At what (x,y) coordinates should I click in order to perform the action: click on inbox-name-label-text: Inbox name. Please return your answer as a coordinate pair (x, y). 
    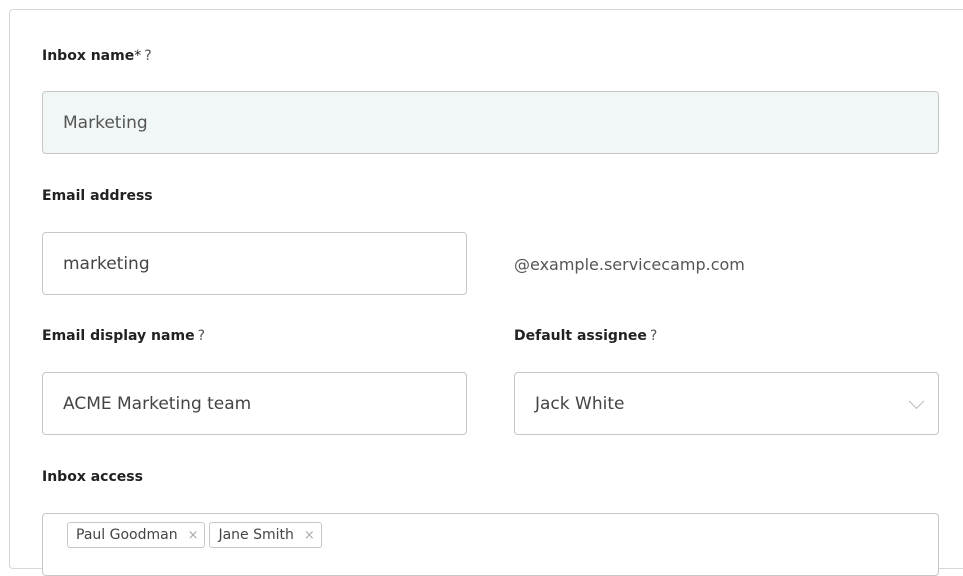
    Looking at the image, I should click on (88, 56).